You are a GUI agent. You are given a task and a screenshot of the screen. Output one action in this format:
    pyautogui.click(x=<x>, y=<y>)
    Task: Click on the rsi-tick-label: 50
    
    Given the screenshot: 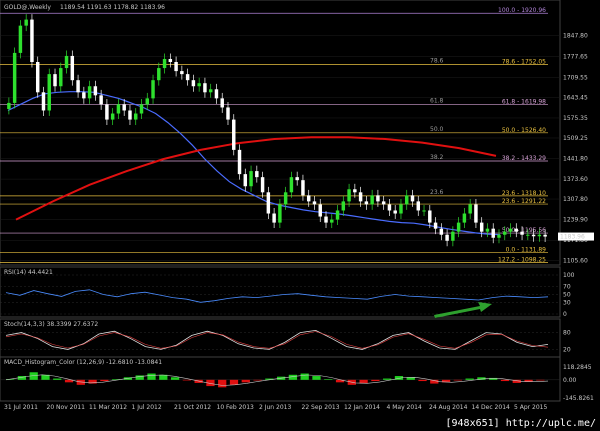 What is the action you would take?
    pyautogui.click(x=567, y=295)
    